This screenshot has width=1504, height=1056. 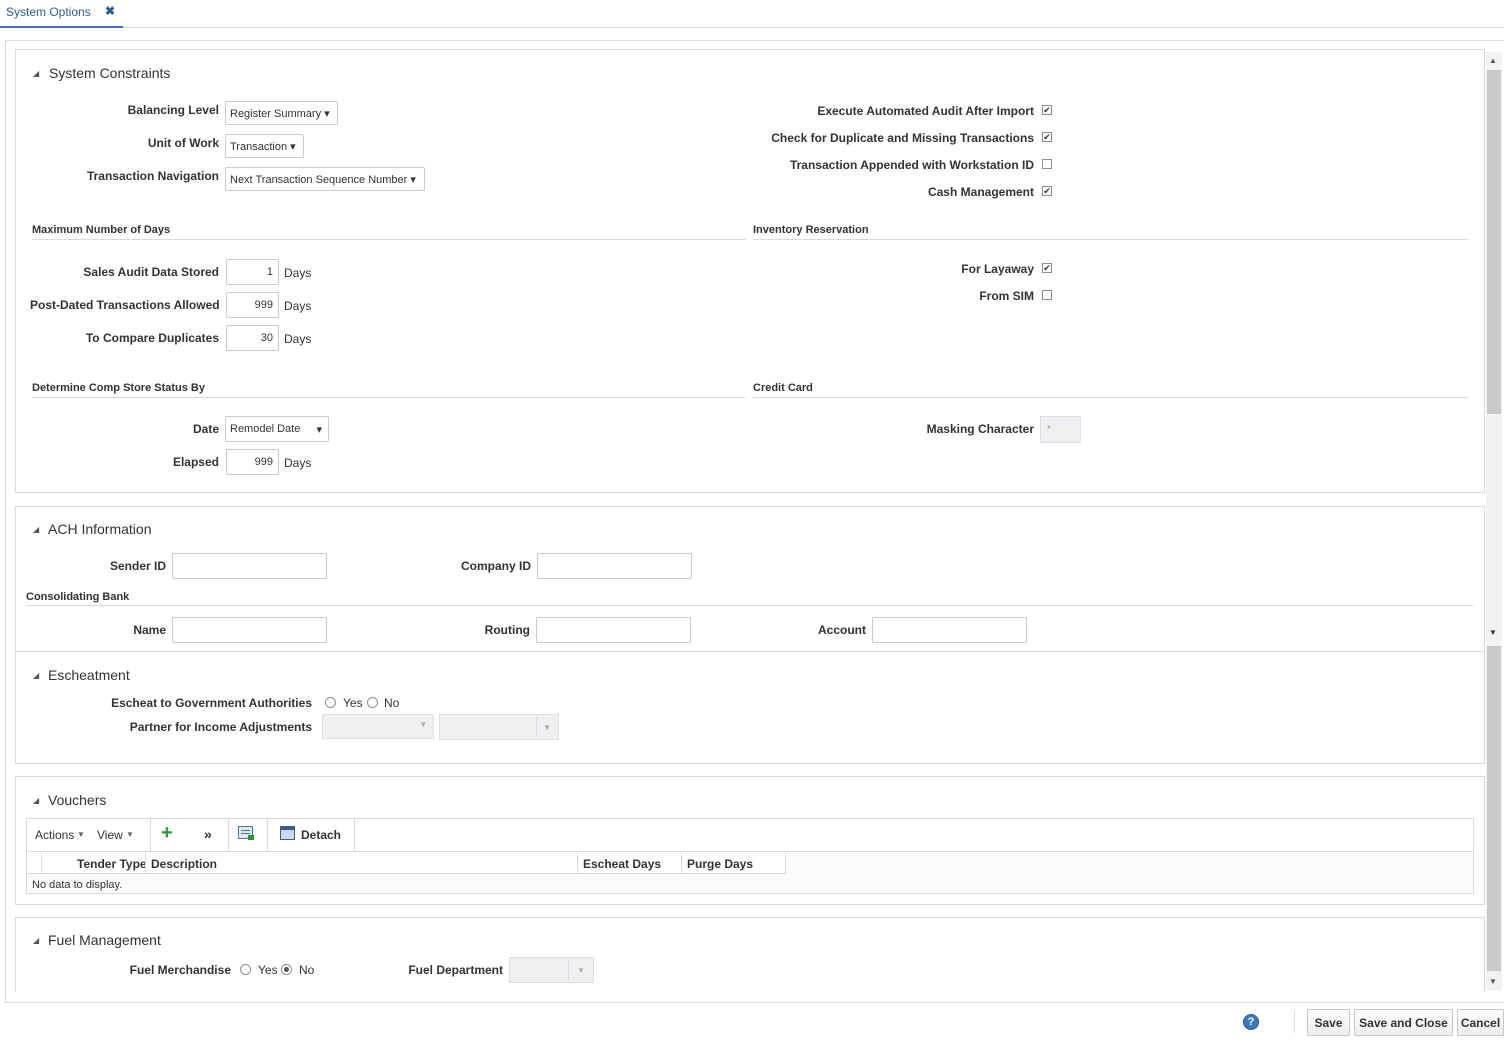 What do you see at coordinates (842, 630) in the screenshot?
I see `account-label: Account` at bounding box center [842, 630].